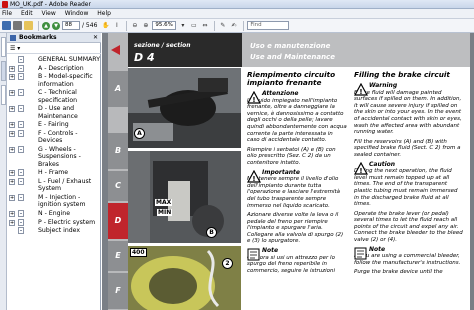 This screenshot has width=474, height=310. Describe the element at coordinates (290, 46) in the screenshot. I see `chapter-title-it: Uso e manutenzione` at that location.